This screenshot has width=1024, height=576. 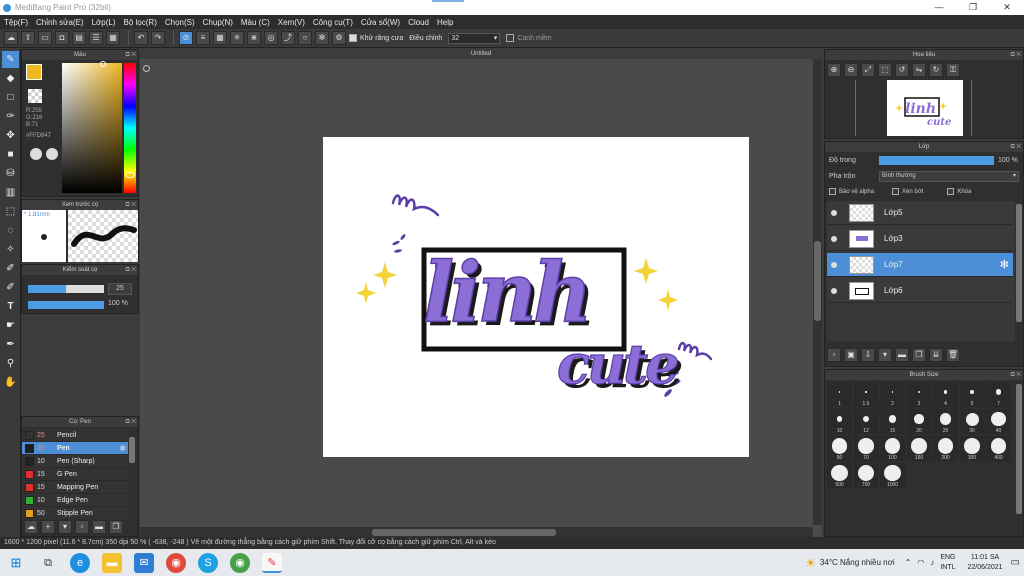 I want to click on curve-ruler-icon: ⤴, so click(x=288, y=38).